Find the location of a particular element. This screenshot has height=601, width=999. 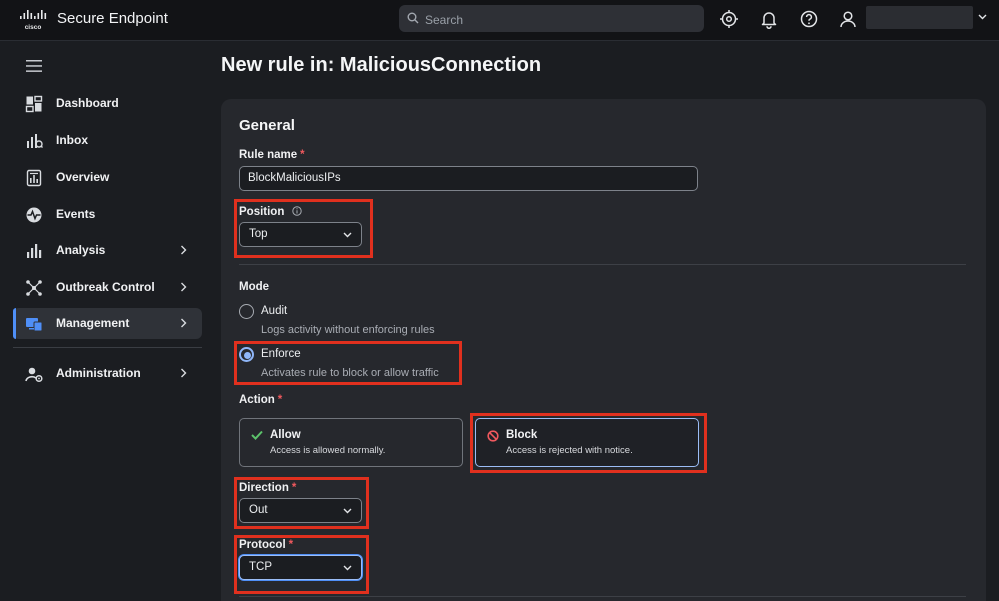

svg-text: cisco is located at coordinates (33, 27).